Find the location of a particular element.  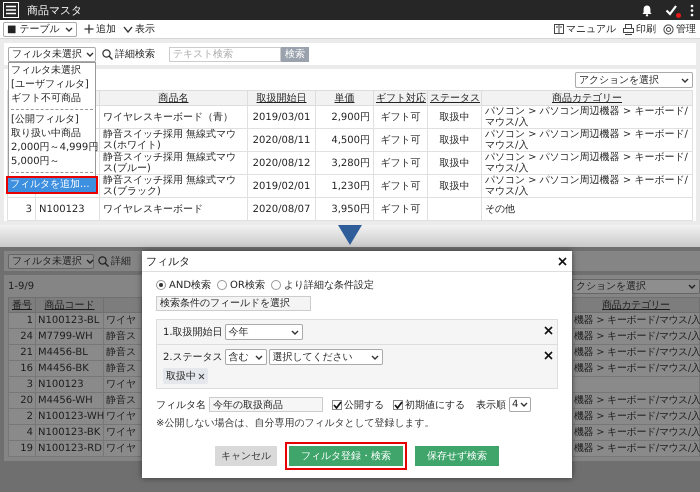

dropdown-option: 5,000円～ is located at coordinates (52, 162).